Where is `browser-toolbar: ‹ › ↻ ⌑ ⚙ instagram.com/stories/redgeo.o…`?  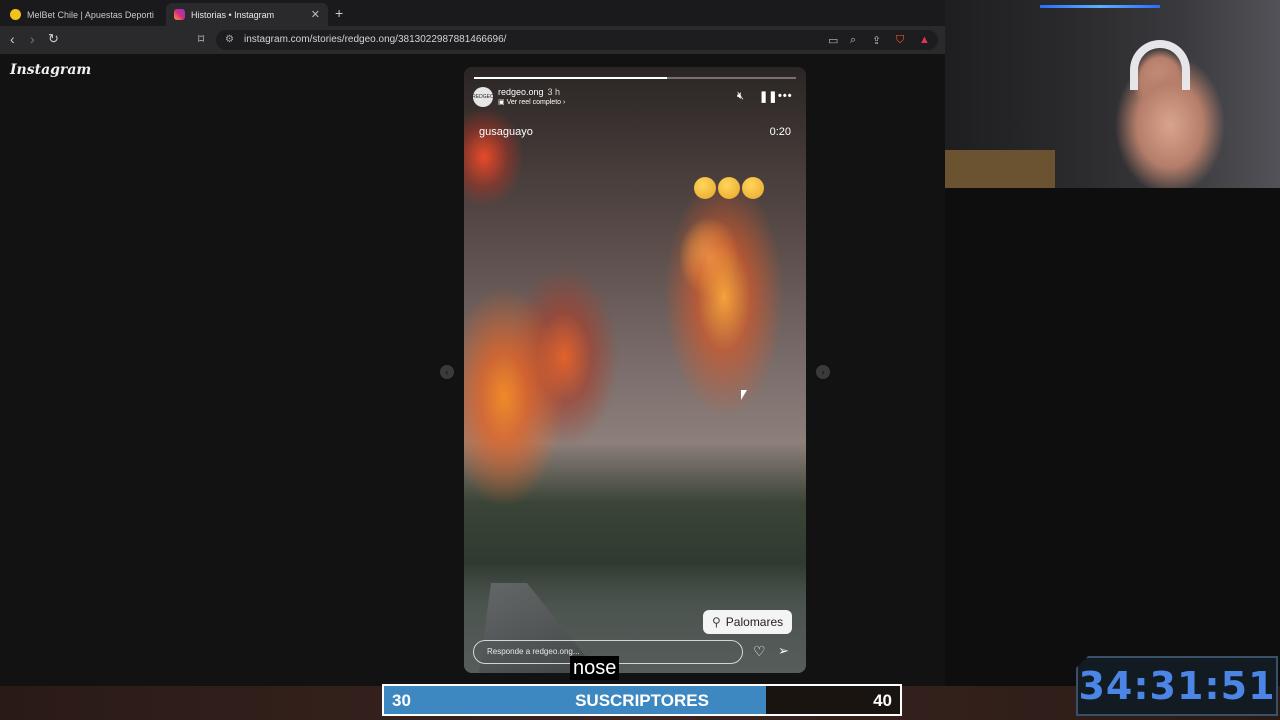 browser-toolbar: ‹ › ↻ ⌑ ⚙ instagram.com/stories/redgeo.o… is located at coordinates (472, 40).